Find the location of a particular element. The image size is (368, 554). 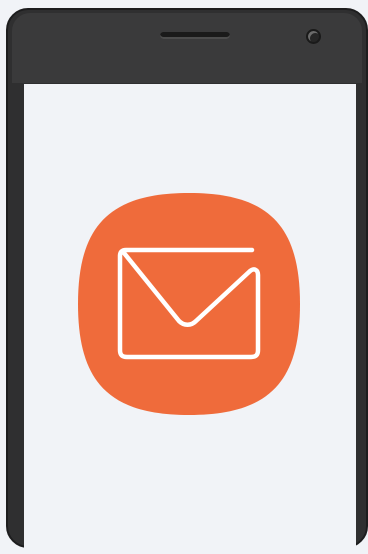

front-camera is located at coordinates (313, 36).